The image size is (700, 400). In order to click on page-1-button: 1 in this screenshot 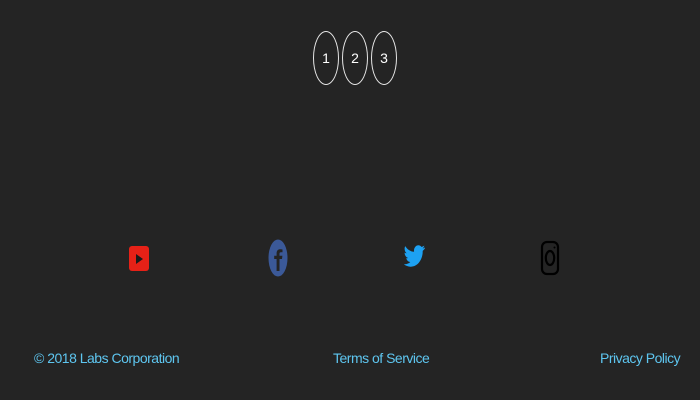, I will do `click(326, 58)`.